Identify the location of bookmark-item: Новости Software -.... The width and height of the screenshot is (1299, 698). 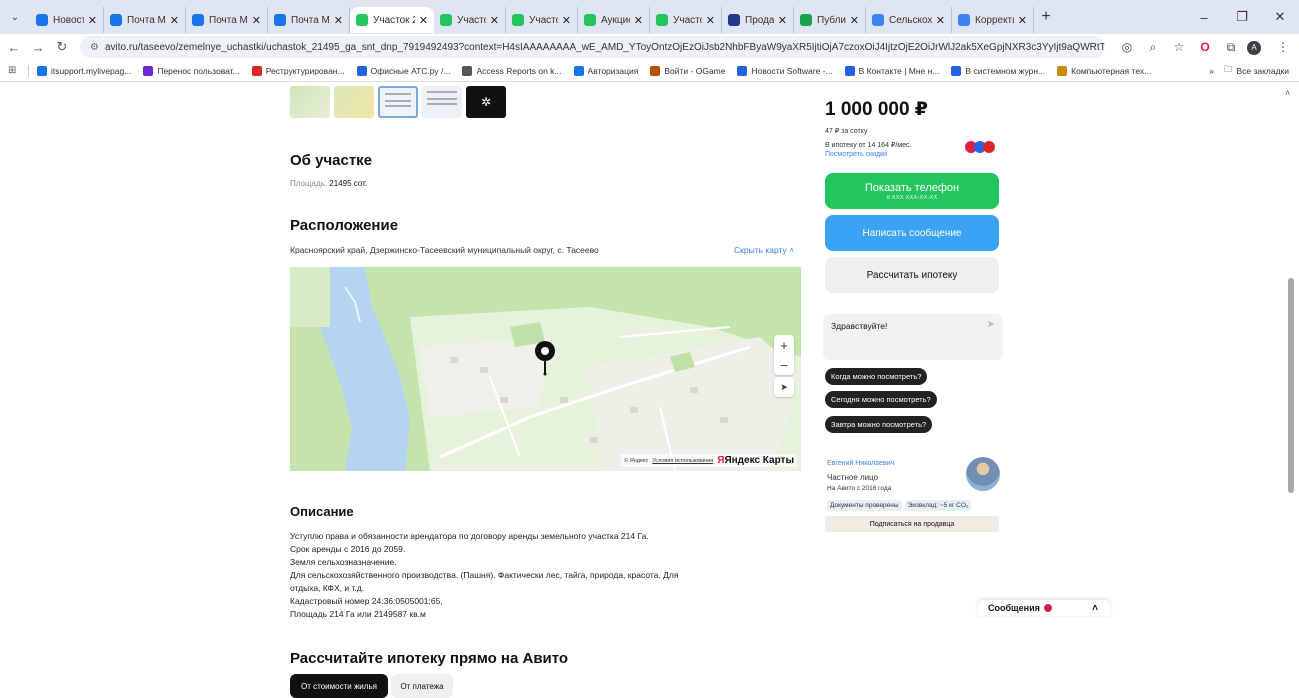
(785, 70).